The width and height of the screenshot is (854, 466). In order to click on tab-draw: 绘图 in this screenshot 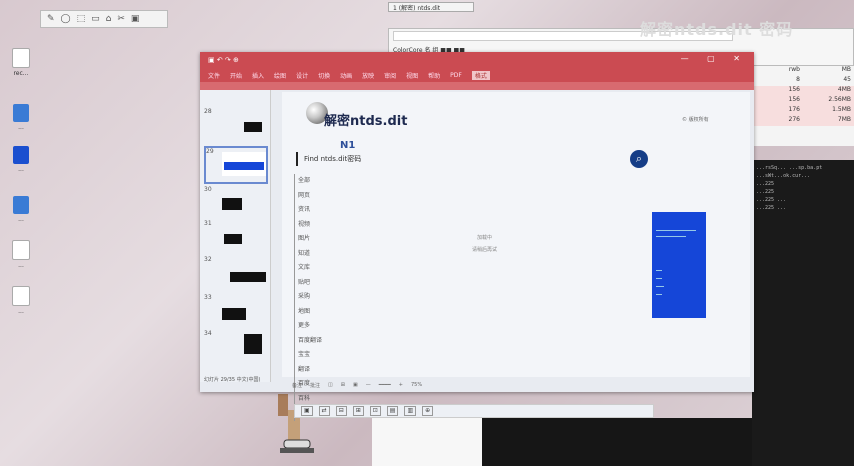, I will do `click(280, 75)`.